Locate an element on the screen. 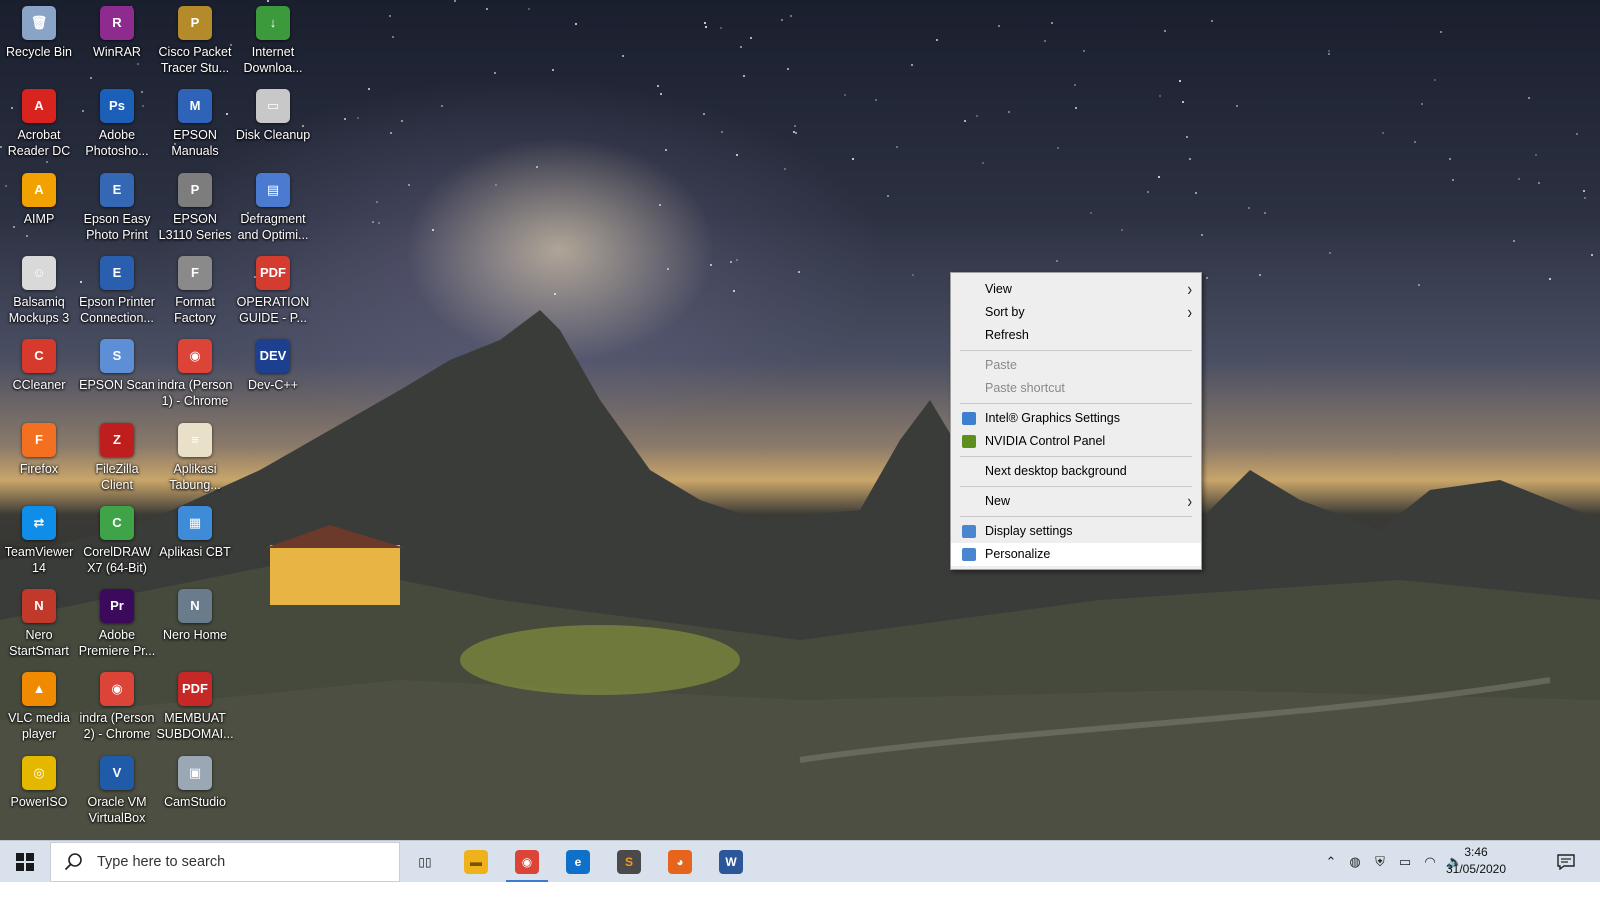 The height and width of the screenshot is (900, 1600). menu-item-new: New › is located at coordinates (1076, 501).